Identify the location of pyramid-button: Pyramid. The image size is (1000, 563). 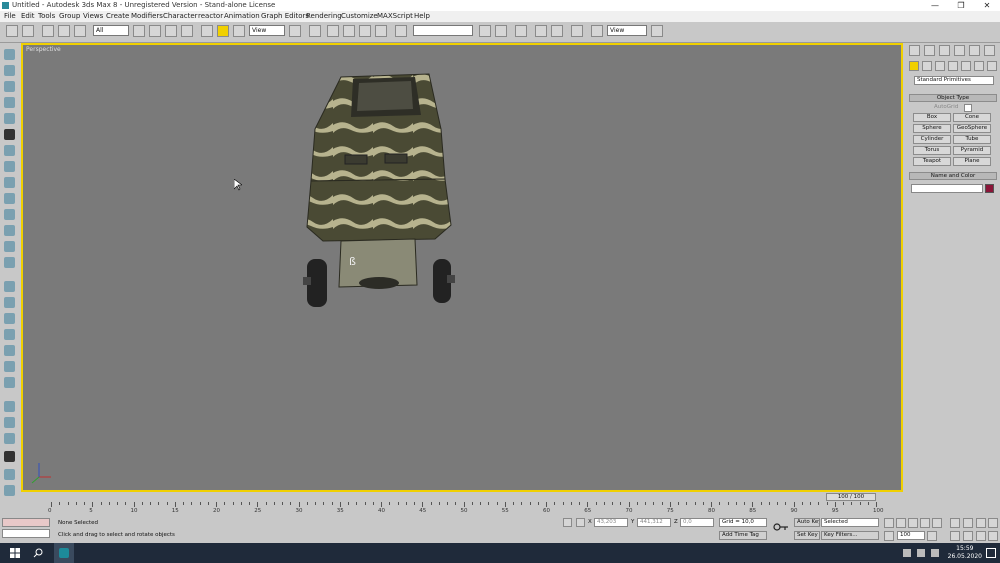
(972, 150).